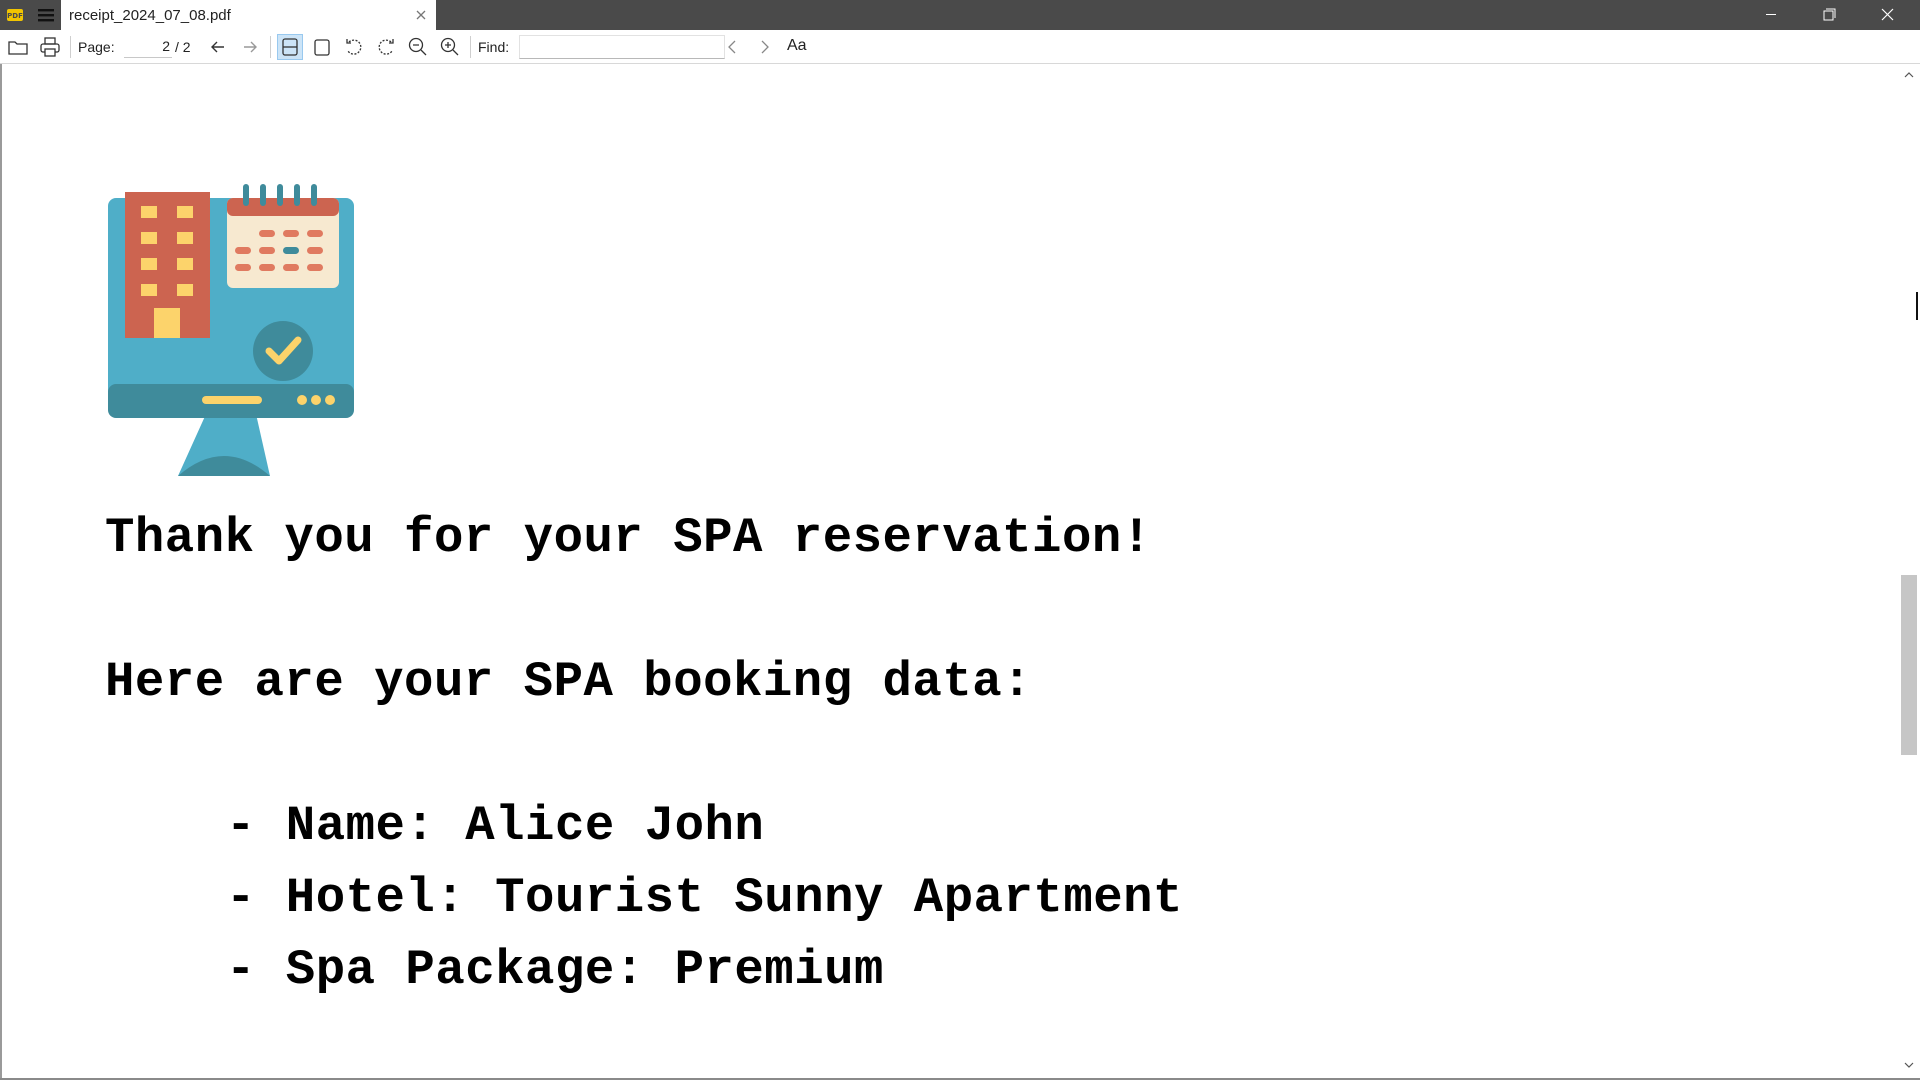 The image size is (1920, 1080). What do you see at coordinates (764, 47) in the screenshot?
I see `chevron-right-icon` at bounding box center [764, 47].